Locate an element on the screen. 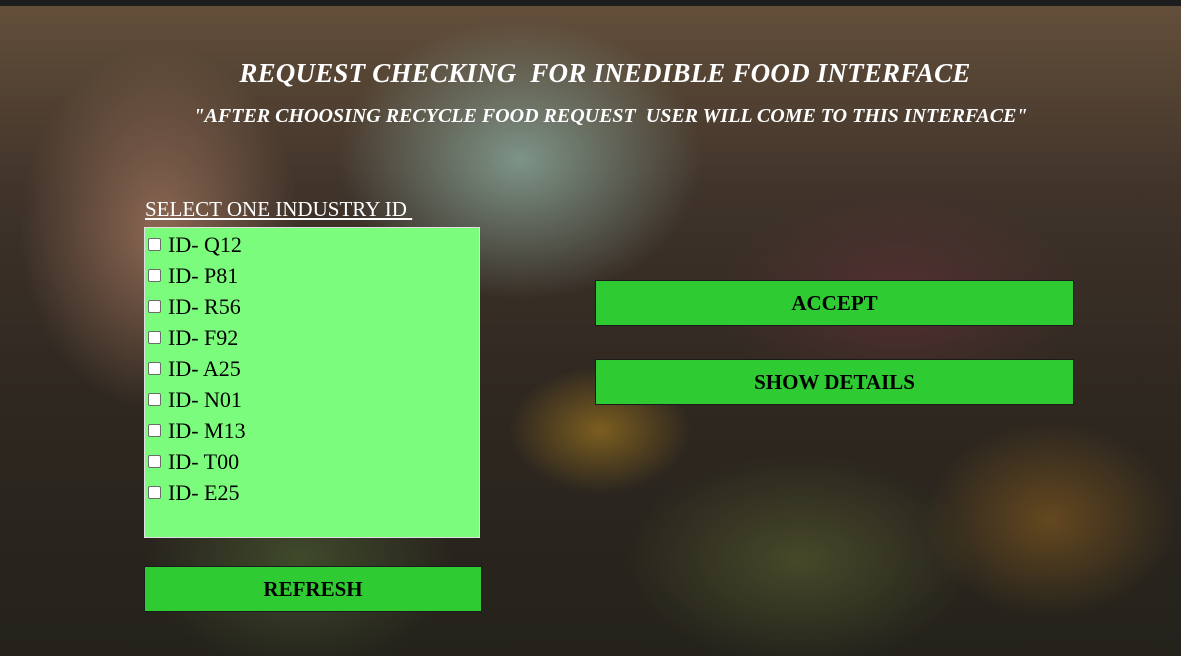  industry-id-option: ID- M13 is located at coordinates (312, 430).